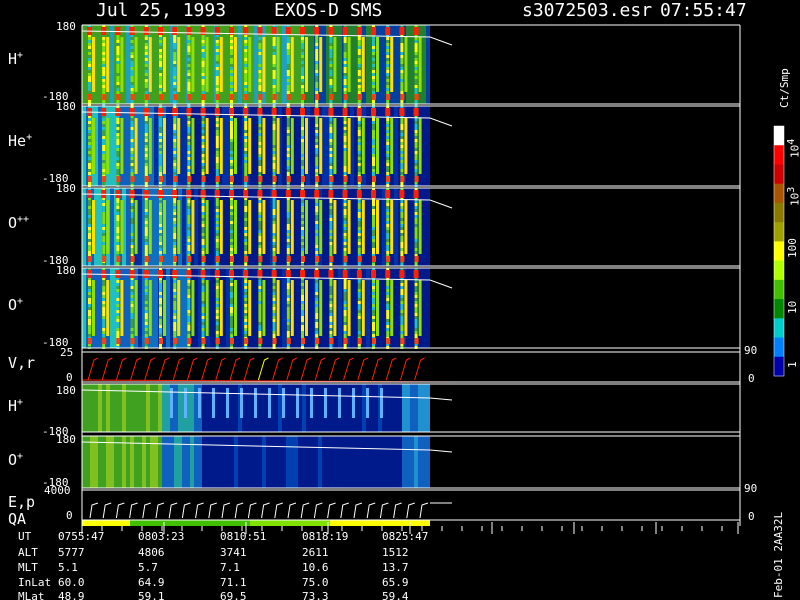  What do you see at coordinates (779, 251) in the screenshot?
I see `colorbar` at bounding box center [779, 251].